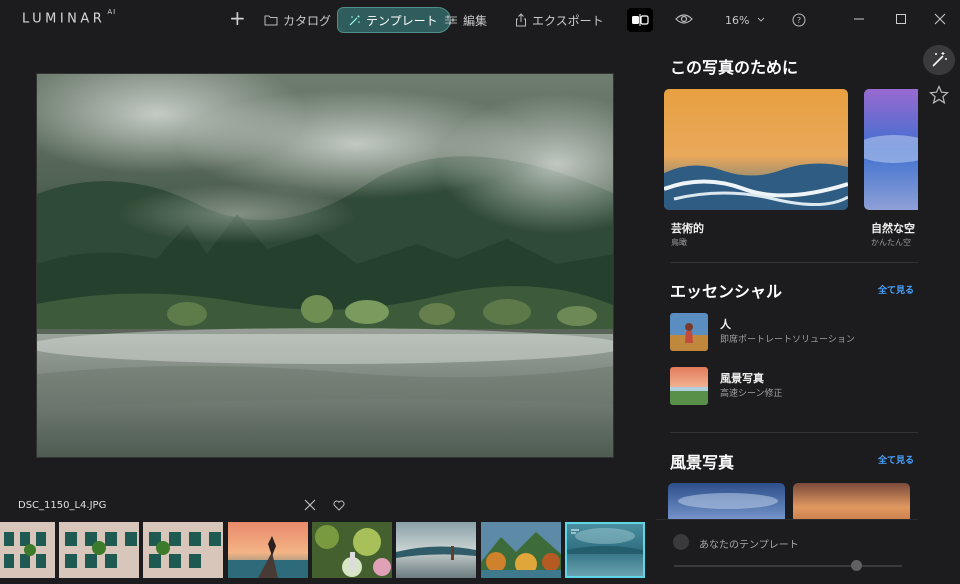  Describe the element at coordinates (271, 20) in the screenshot. I see `folder-icon` at that location.